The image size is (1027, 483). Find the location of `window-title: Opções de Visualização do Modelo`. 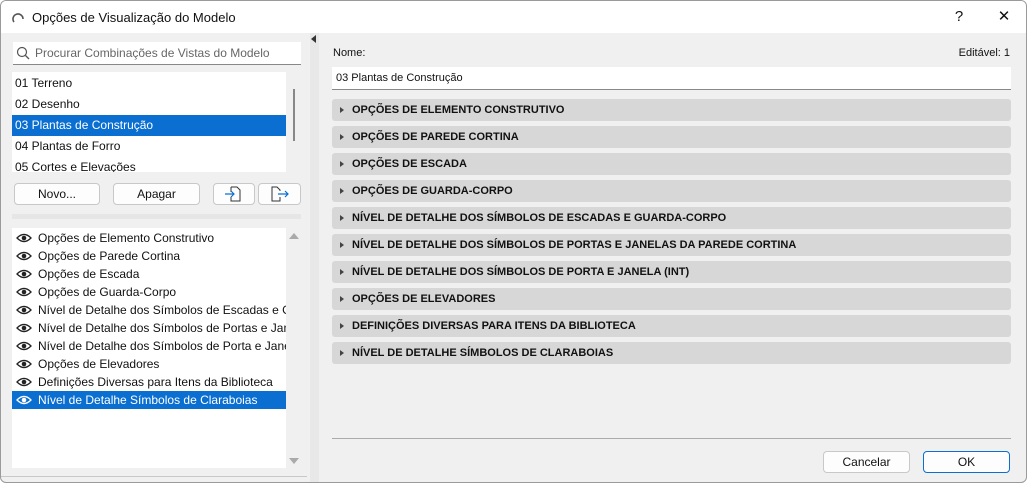

window-title: Opções de Visualização do Modelo is located at coordinates (134, 17).